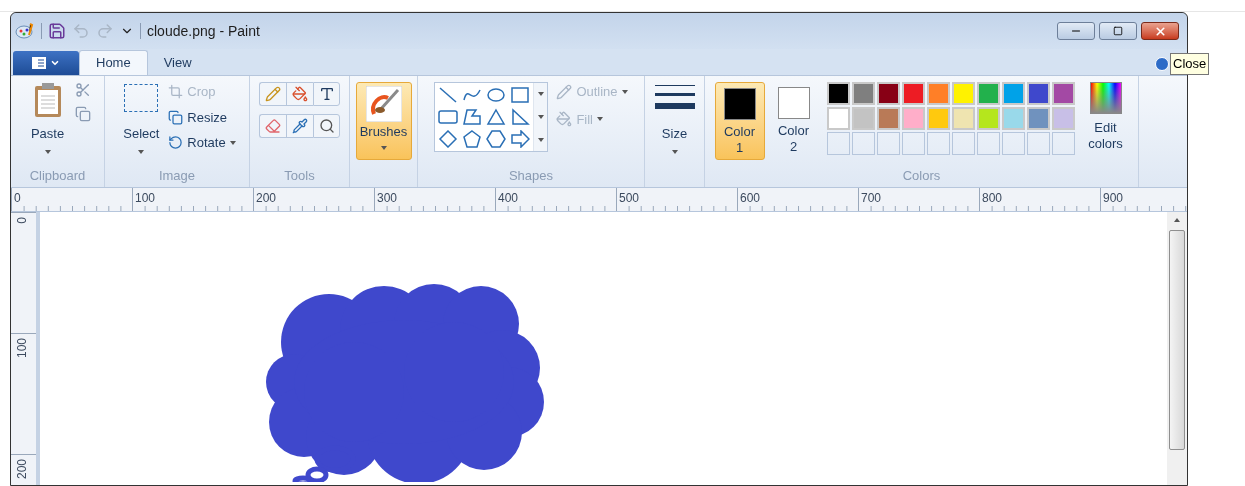 Image resolution: width=1245 pixels, height=486 pixels. What do you see at coordinates (177, 175) in the screenshot?
I see `group-label: Image` at bounding box center [177, 175].